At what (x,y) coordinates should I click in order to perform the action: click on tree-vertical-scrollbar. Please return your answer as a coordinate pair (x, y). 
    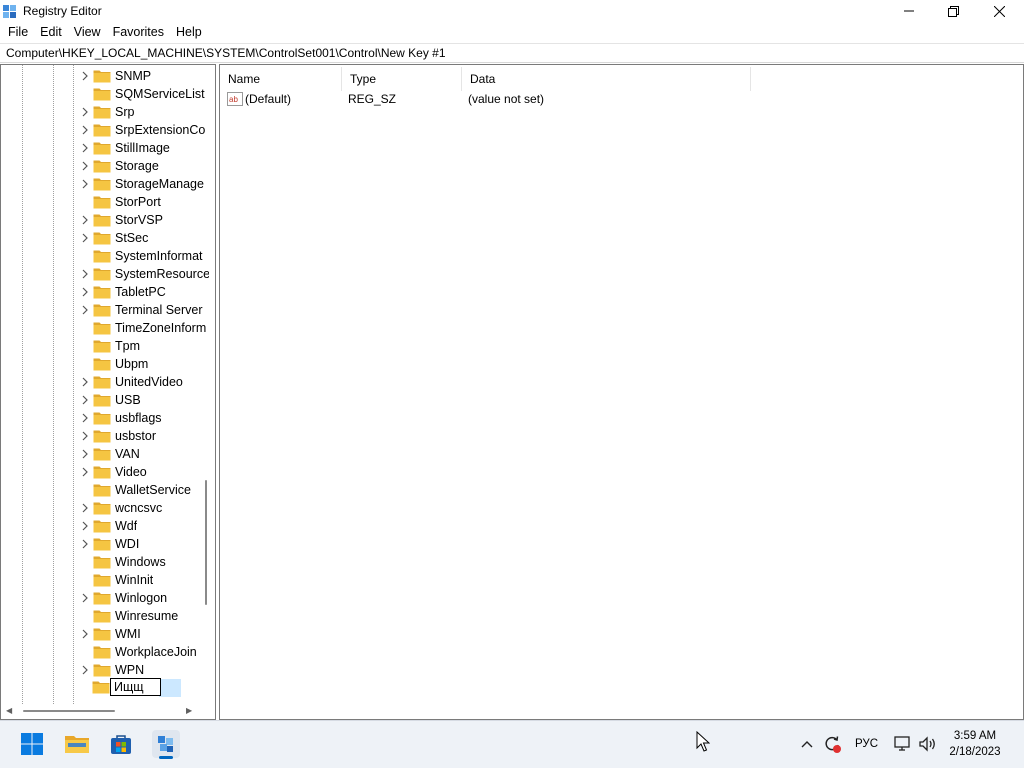
    Looking at the image, I should click on (208, 384).